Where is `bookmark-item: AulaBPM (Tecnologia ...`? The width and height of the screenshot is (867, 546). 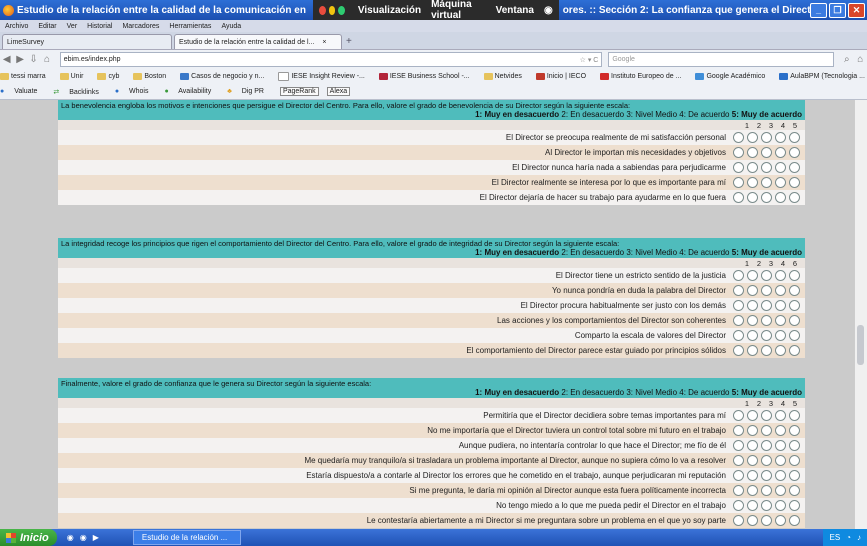 bookmark-item: AulaBPM (Tecnologia ... is located at coordinates (823, 76).